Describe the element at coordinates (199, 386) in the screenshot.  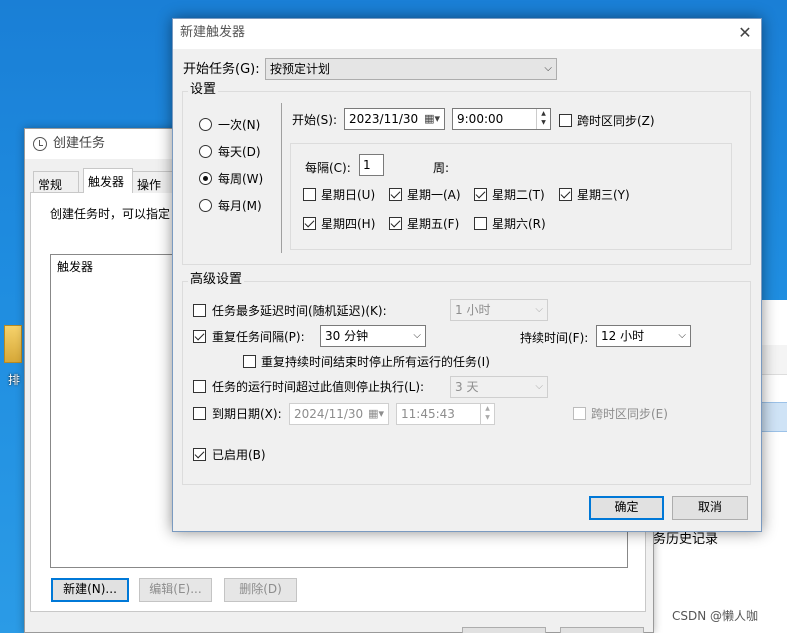
I see `stop-if-longer-checkbox` at that location.